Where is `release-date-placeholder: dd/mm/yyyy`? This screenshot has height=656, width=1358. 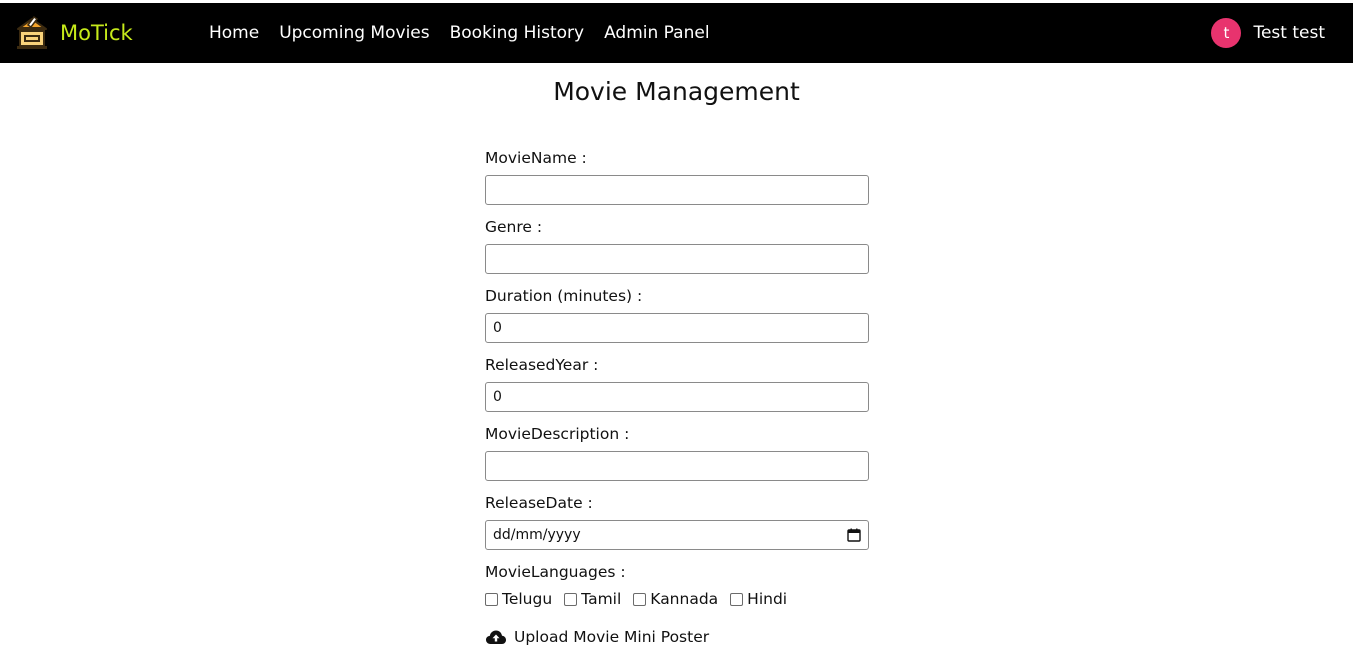 release-date-placeholder: dd/mm/yyyy is located at coordinates (537, 535).